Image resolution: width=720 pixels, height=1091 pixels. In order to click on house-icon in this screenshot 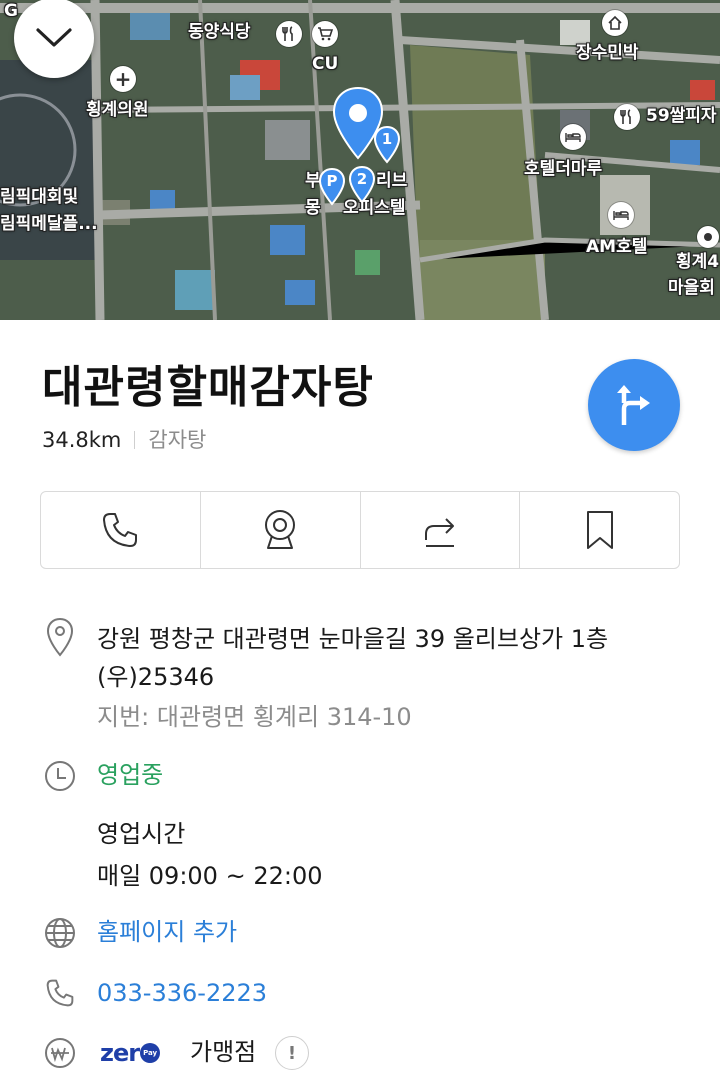, I will do `click(615, 23)`.